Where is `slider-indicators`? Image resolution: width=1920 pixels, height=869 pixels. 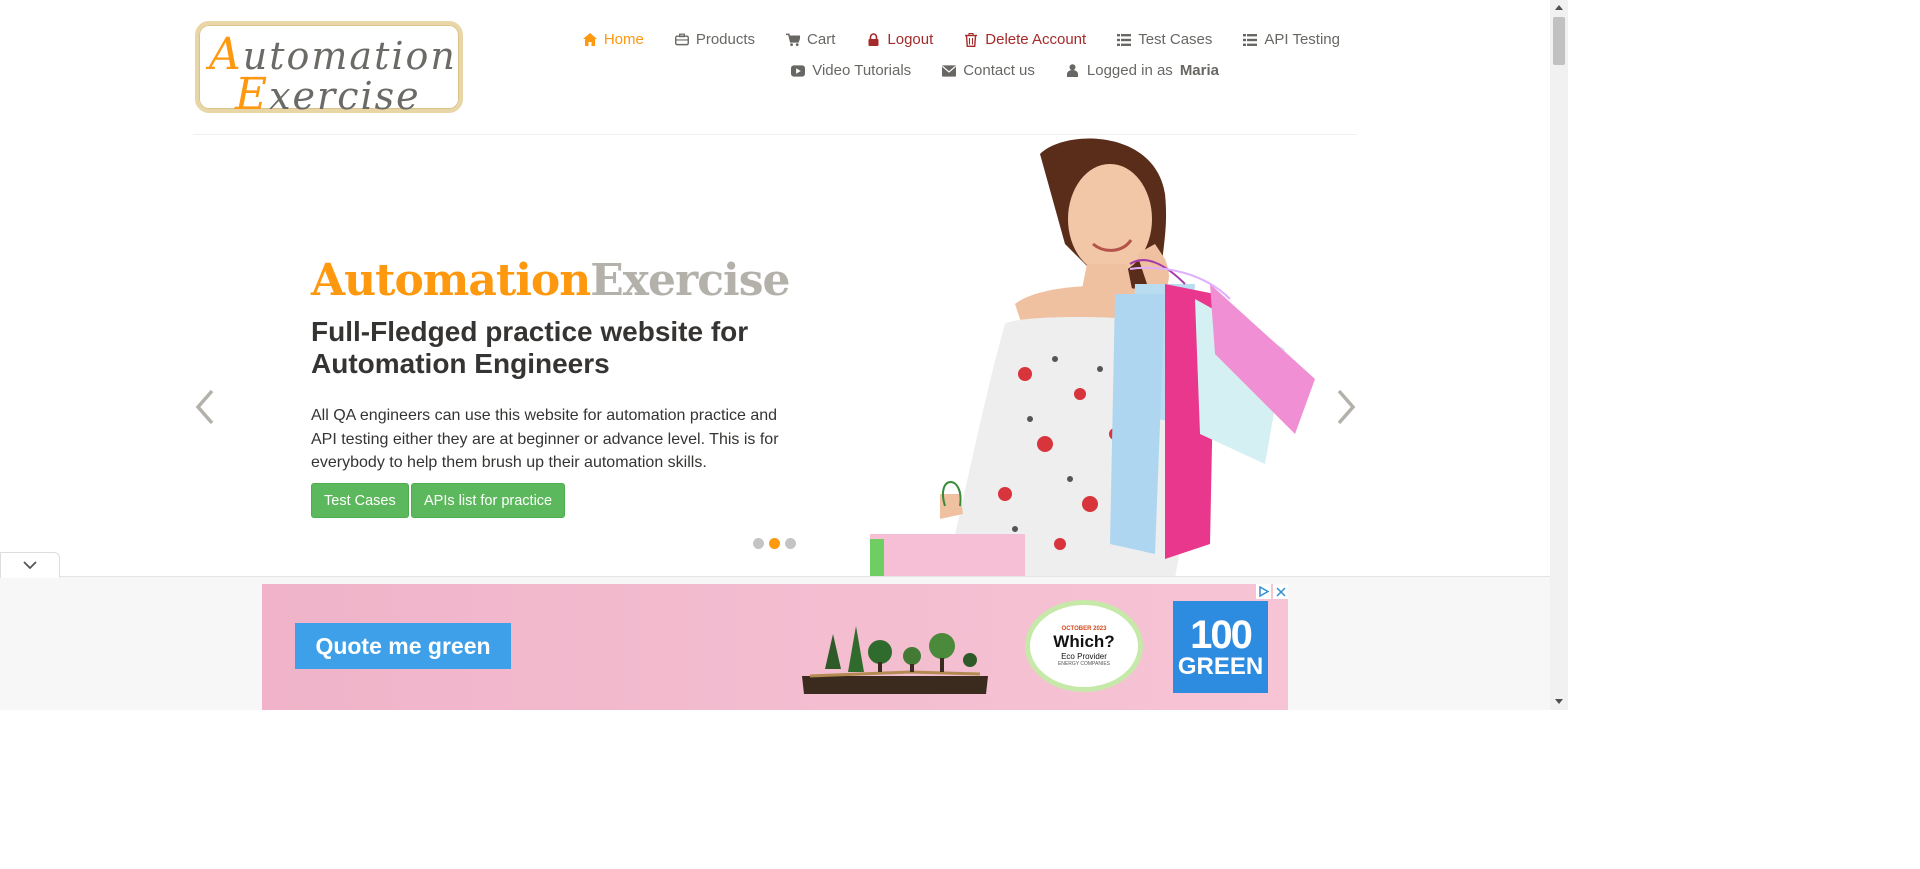 slider-indicators is located at coordinates (774, 543).